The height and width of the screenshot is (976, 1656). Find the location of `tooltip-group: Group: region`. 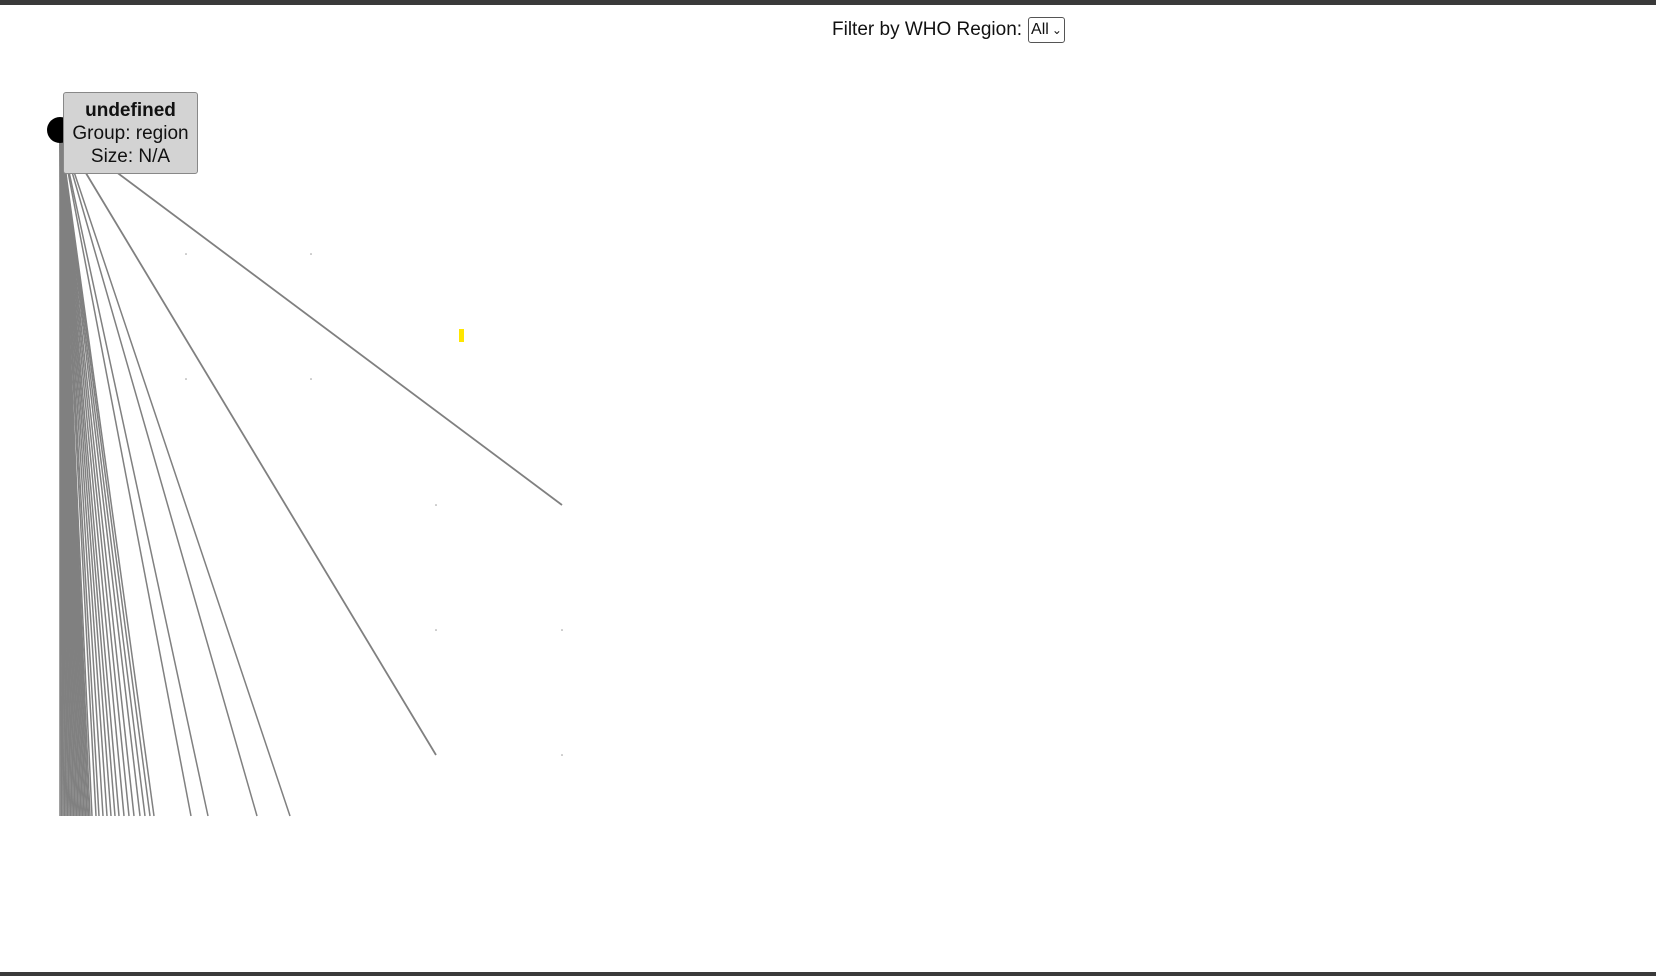

tooltip-group: Group: region is located at coordinates (130, 133).